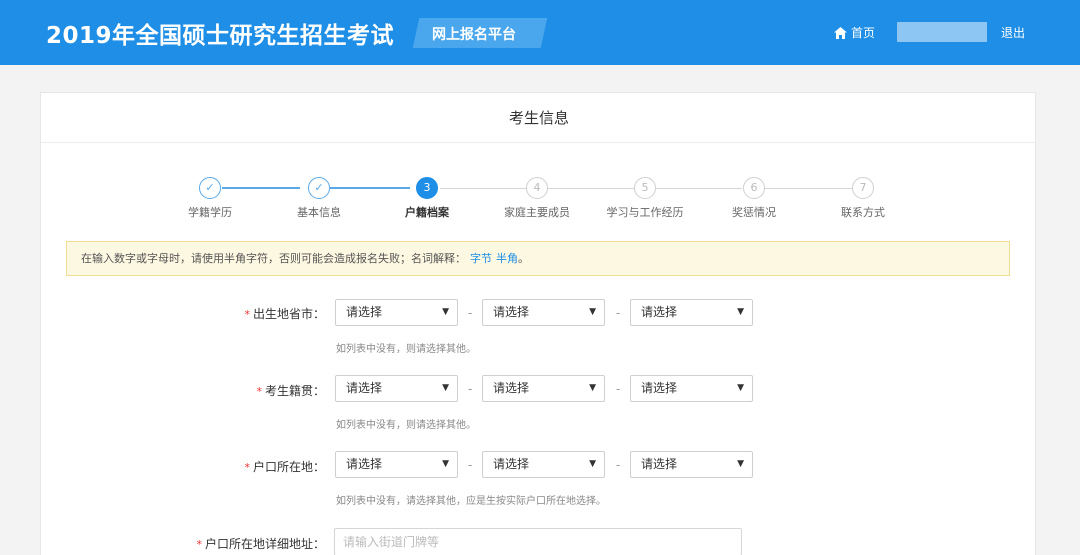  What do you see at coordinates (863, 188) in the screenshot?
I see `step-7-number: 7` at bounding box center [863, 188].